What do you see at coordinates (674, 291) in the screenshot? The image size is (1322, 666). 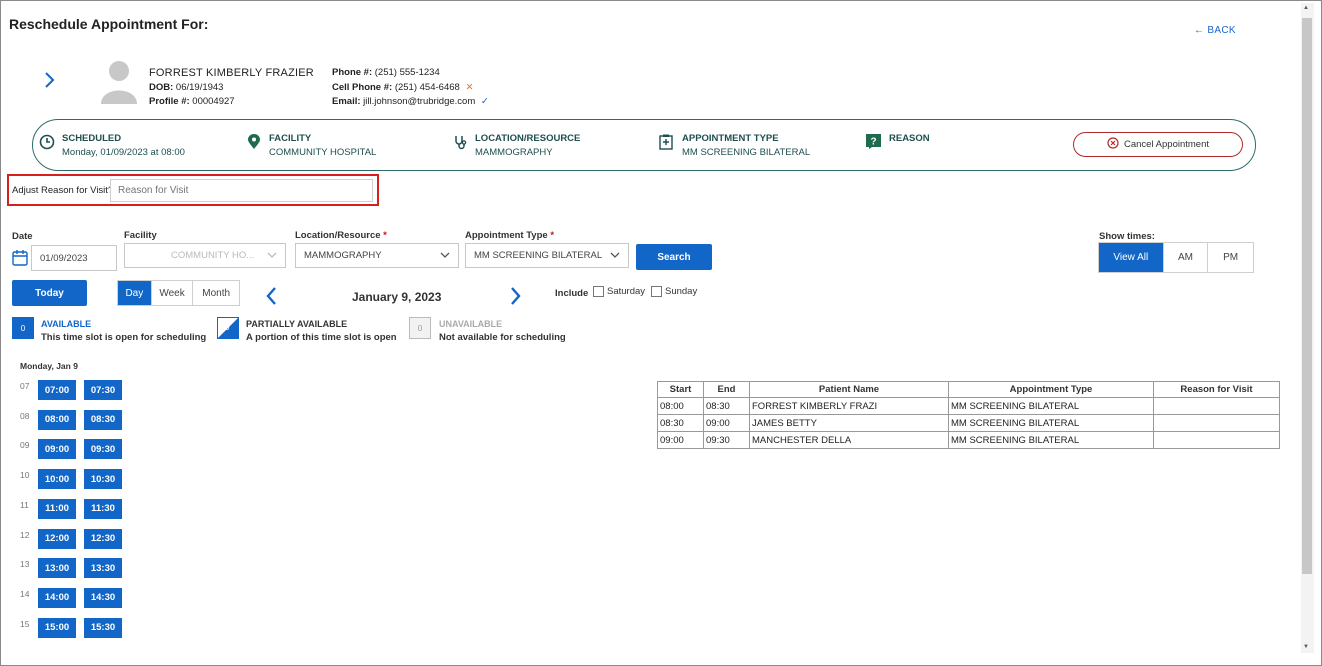 I see `sunday-option: Sunday` at bounding box center [674, 291].